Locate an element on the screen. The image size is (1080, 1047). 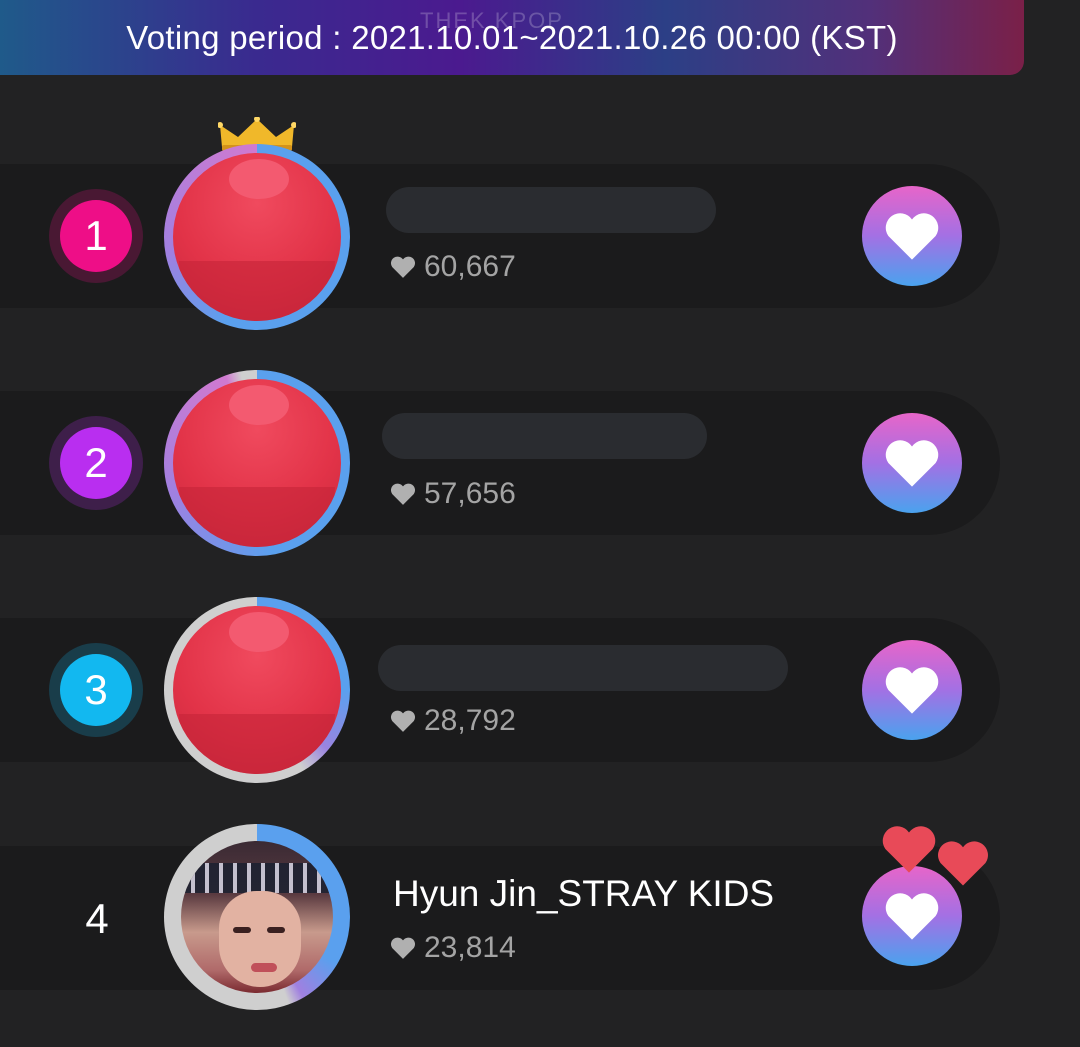
vote-count-1: 60,667 is located at coordinates (453, 267).